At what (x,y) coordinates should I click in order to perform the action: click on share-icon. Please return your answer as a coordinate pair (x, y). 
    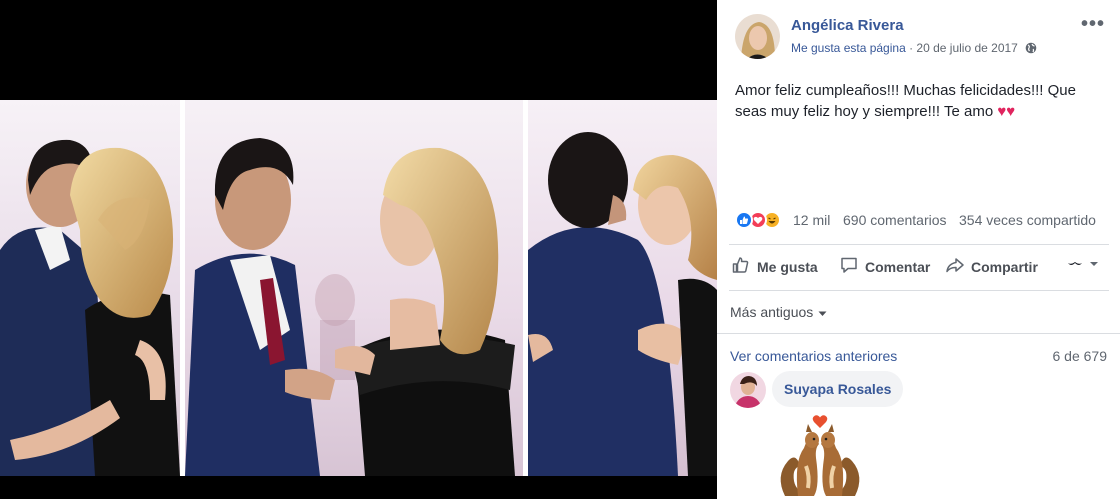
    Looking at the image, I should click on (955, 266).